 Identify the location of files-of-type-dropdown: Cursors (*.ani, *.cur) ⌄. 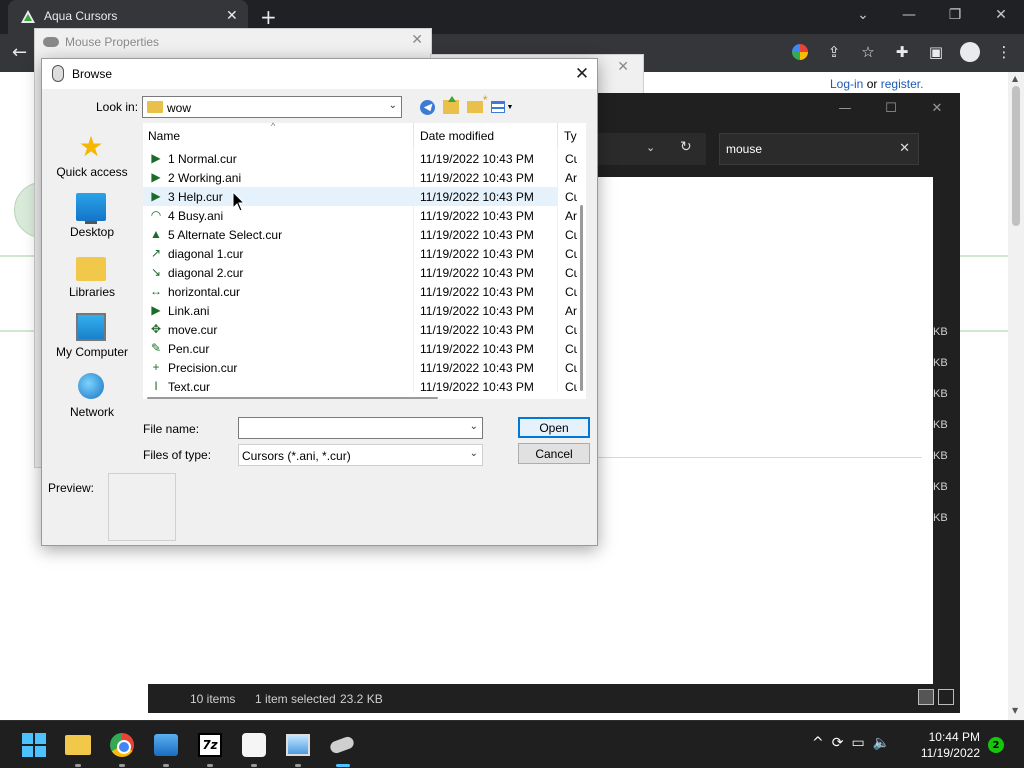
(360, 455).